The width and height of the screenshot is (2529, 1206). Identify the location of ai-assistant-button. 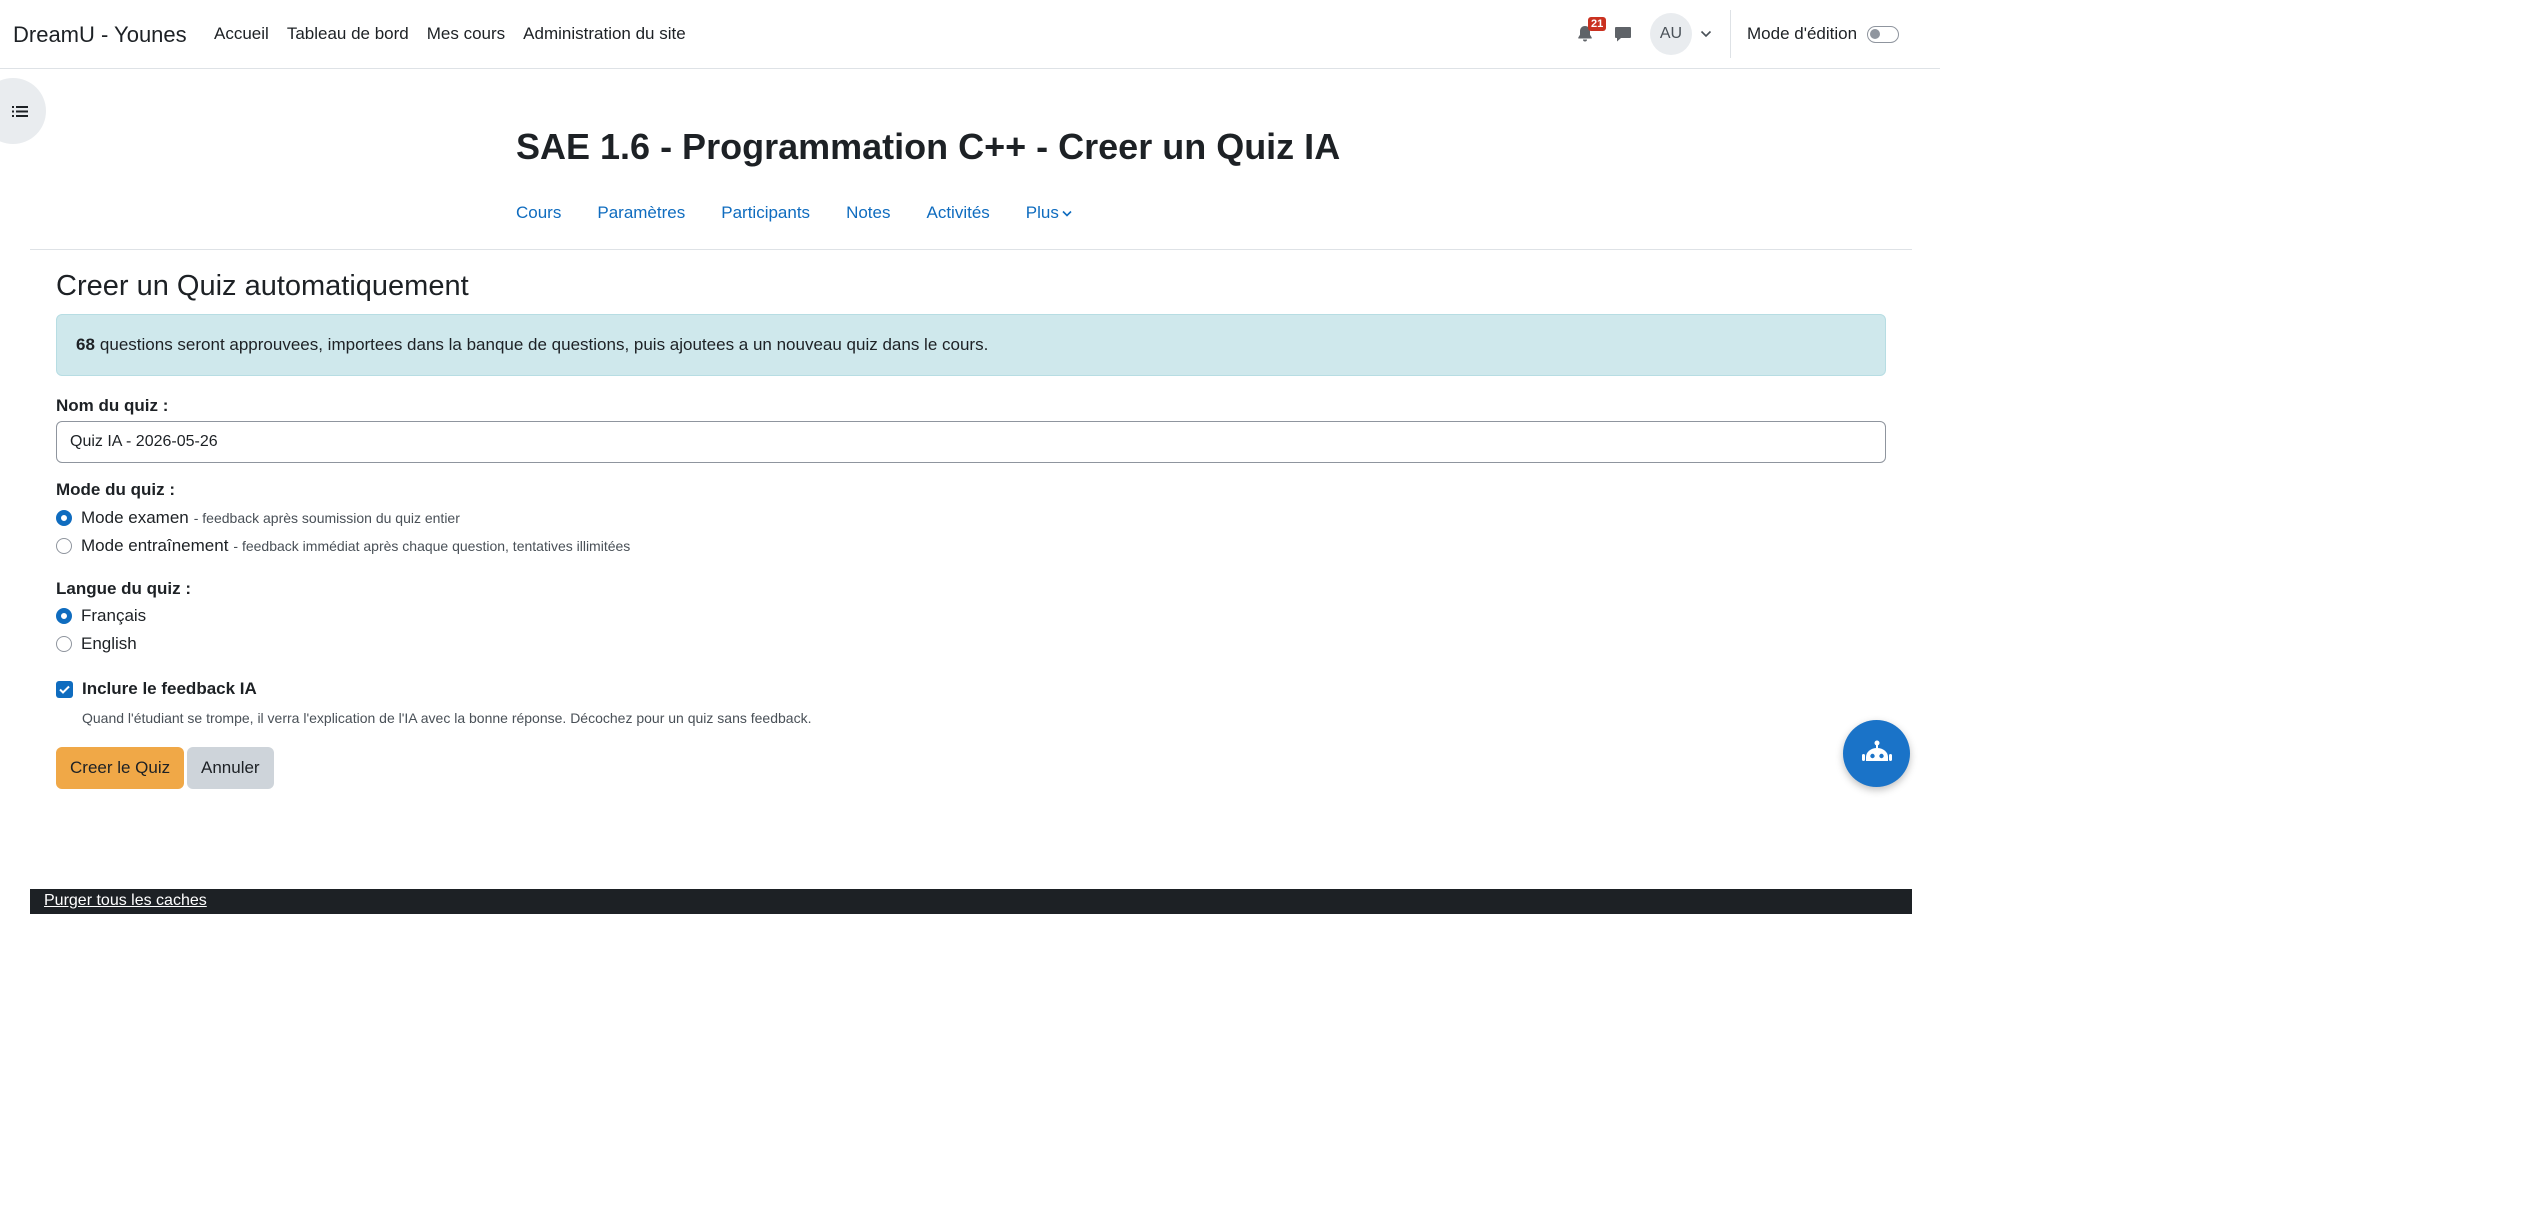
(1876, 753).